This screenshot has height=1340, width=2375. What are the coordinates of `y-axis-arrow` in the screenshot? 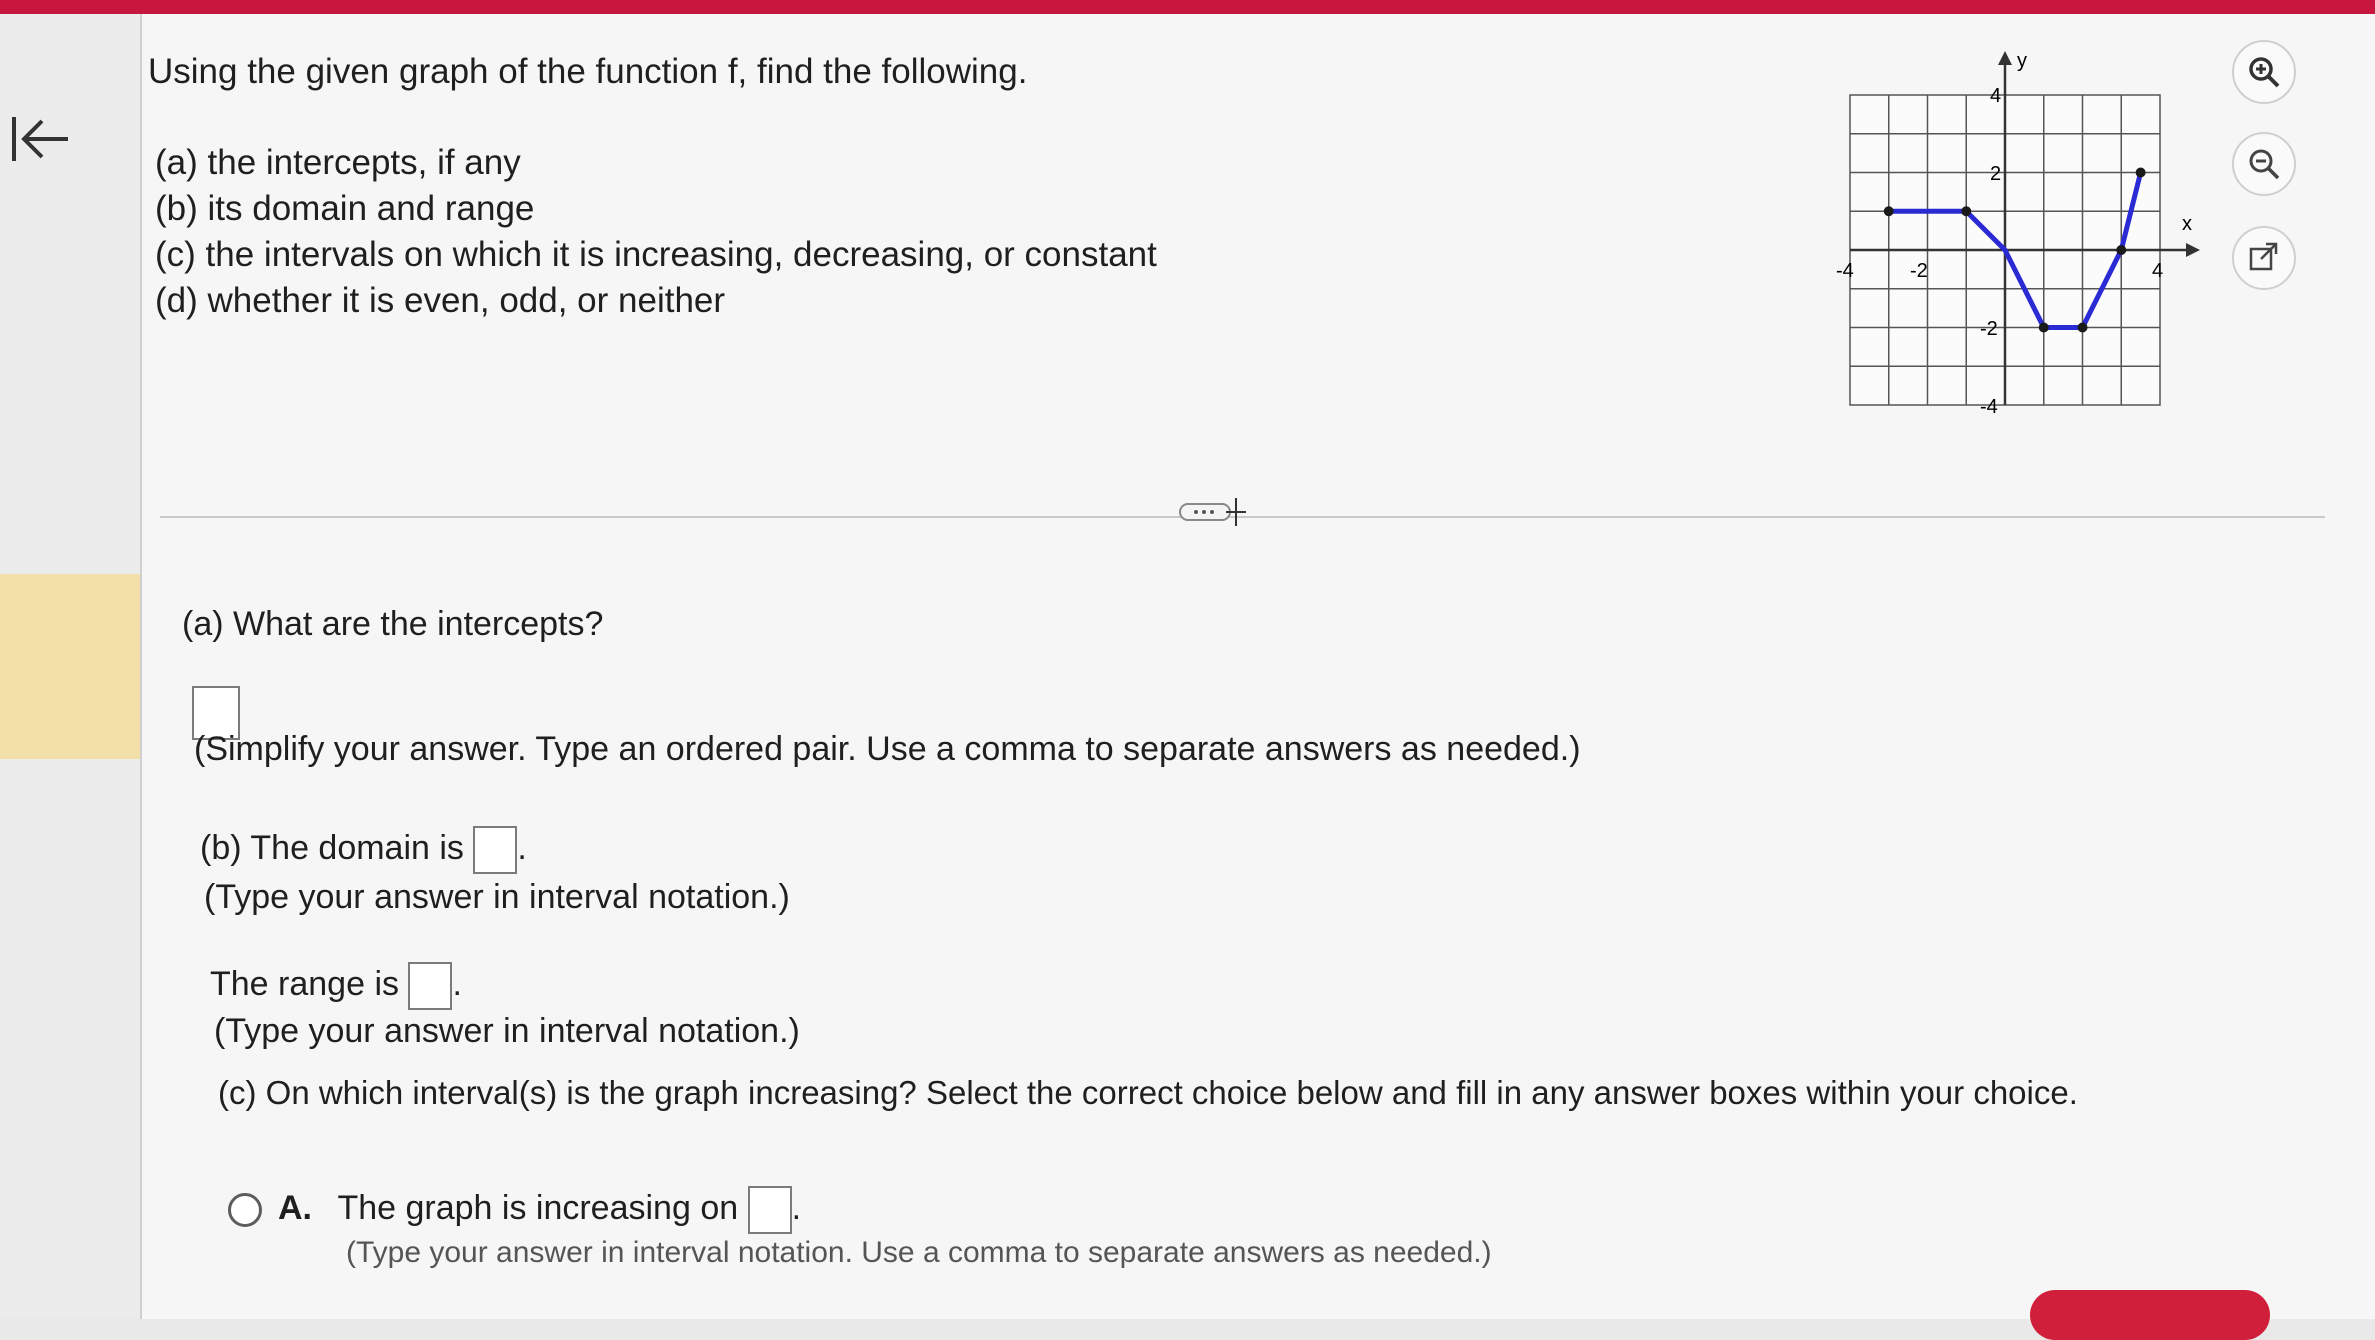 It's located at (2005, 58).